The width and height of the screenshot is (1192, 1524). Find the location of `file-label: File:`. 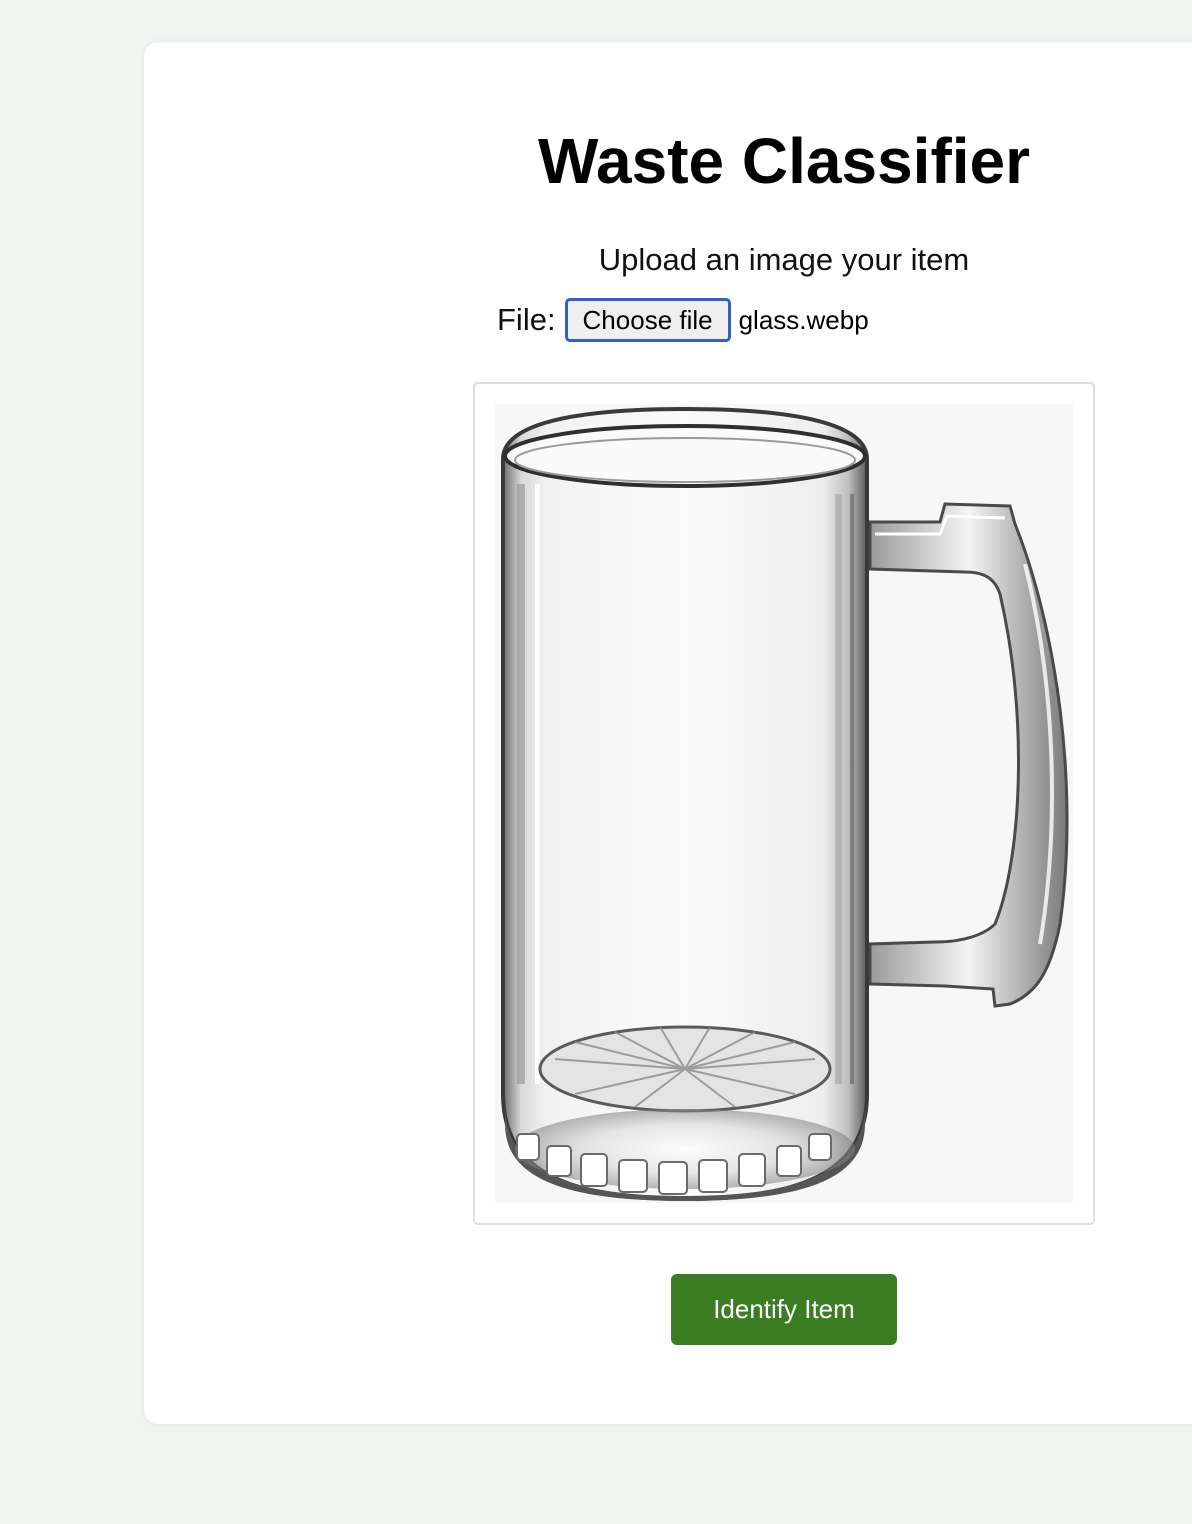

file-label: File: is located at coordinates (526, 319).